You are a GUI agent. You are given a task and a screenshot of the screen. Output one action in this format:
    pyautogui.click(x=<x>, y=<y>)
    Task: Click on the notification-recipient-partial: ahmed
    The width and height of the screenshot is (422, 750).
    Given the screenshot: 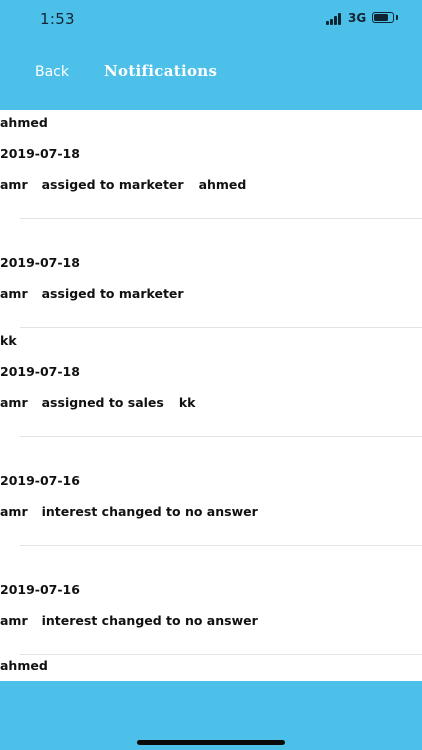 What is the action you would take?
    pyautogui.click(x=24, y=665)
    